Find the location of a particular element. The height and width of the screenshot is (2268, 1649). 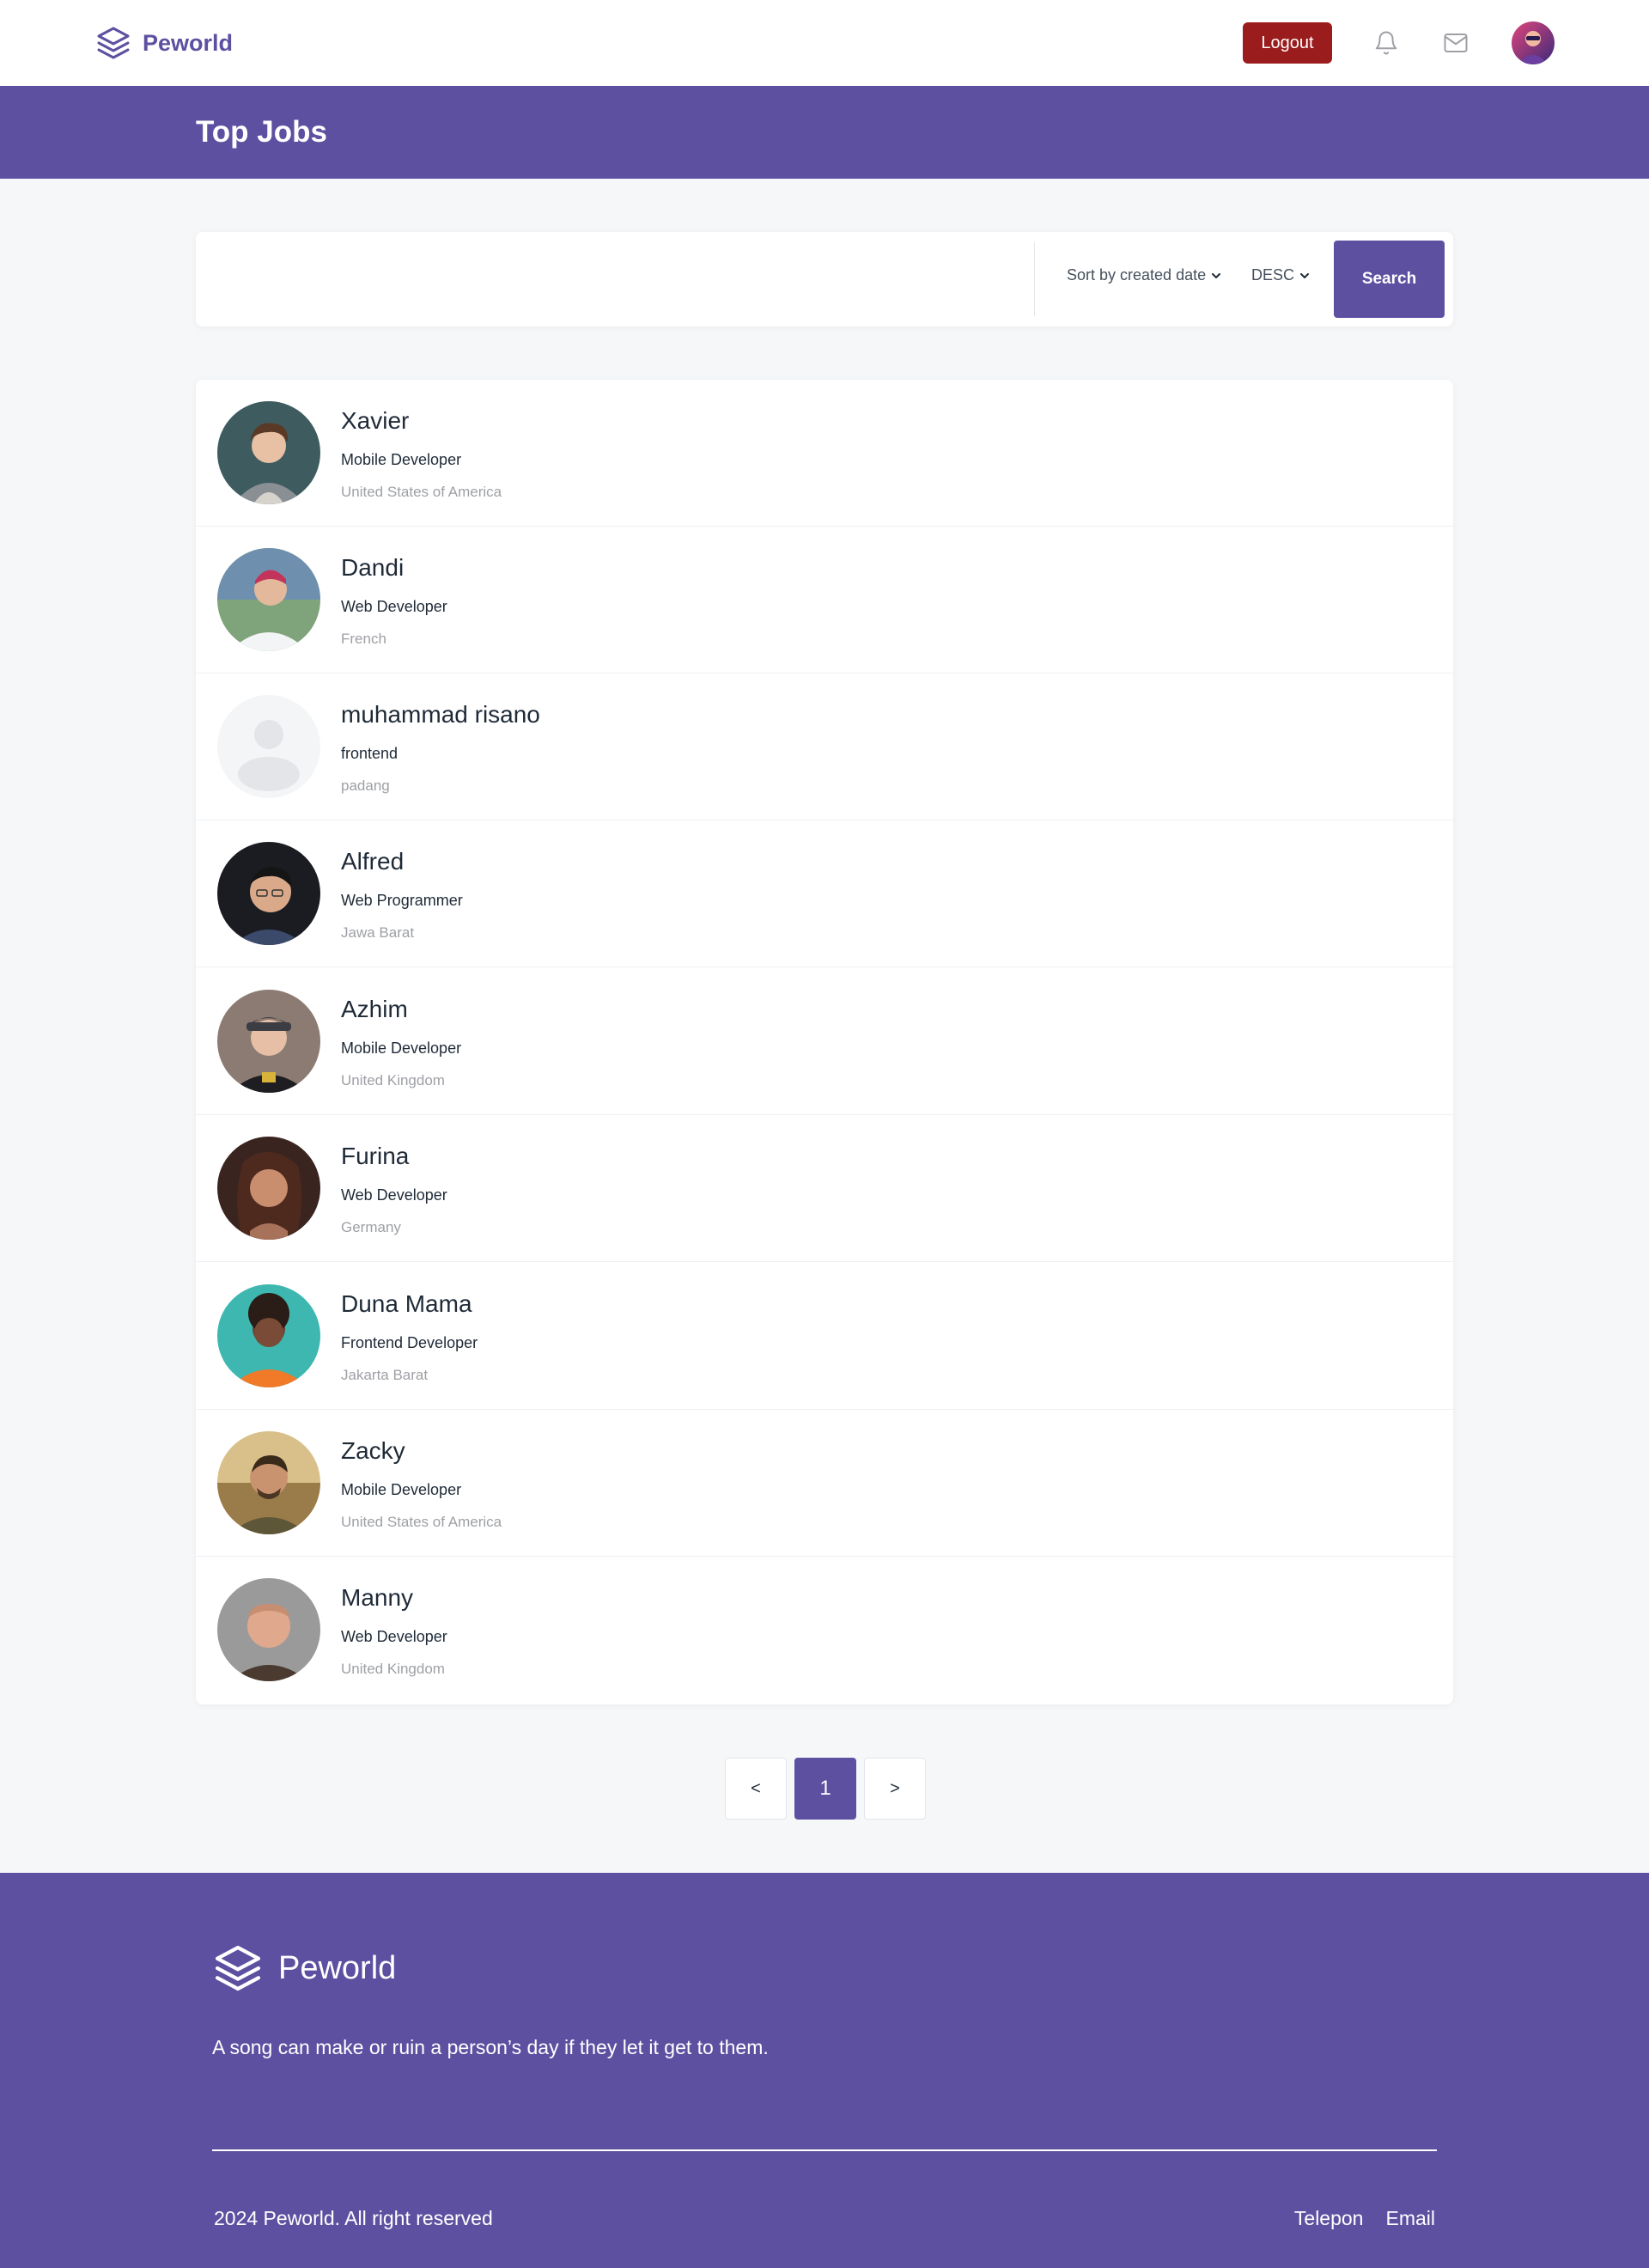

talent-job: frontend is located at coordinates (370, 753).